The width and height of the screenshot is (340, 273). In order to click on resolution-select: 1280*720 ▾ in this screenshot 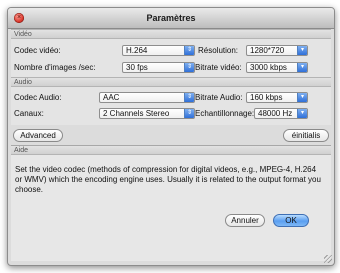, I will do `click(277, 50)`.